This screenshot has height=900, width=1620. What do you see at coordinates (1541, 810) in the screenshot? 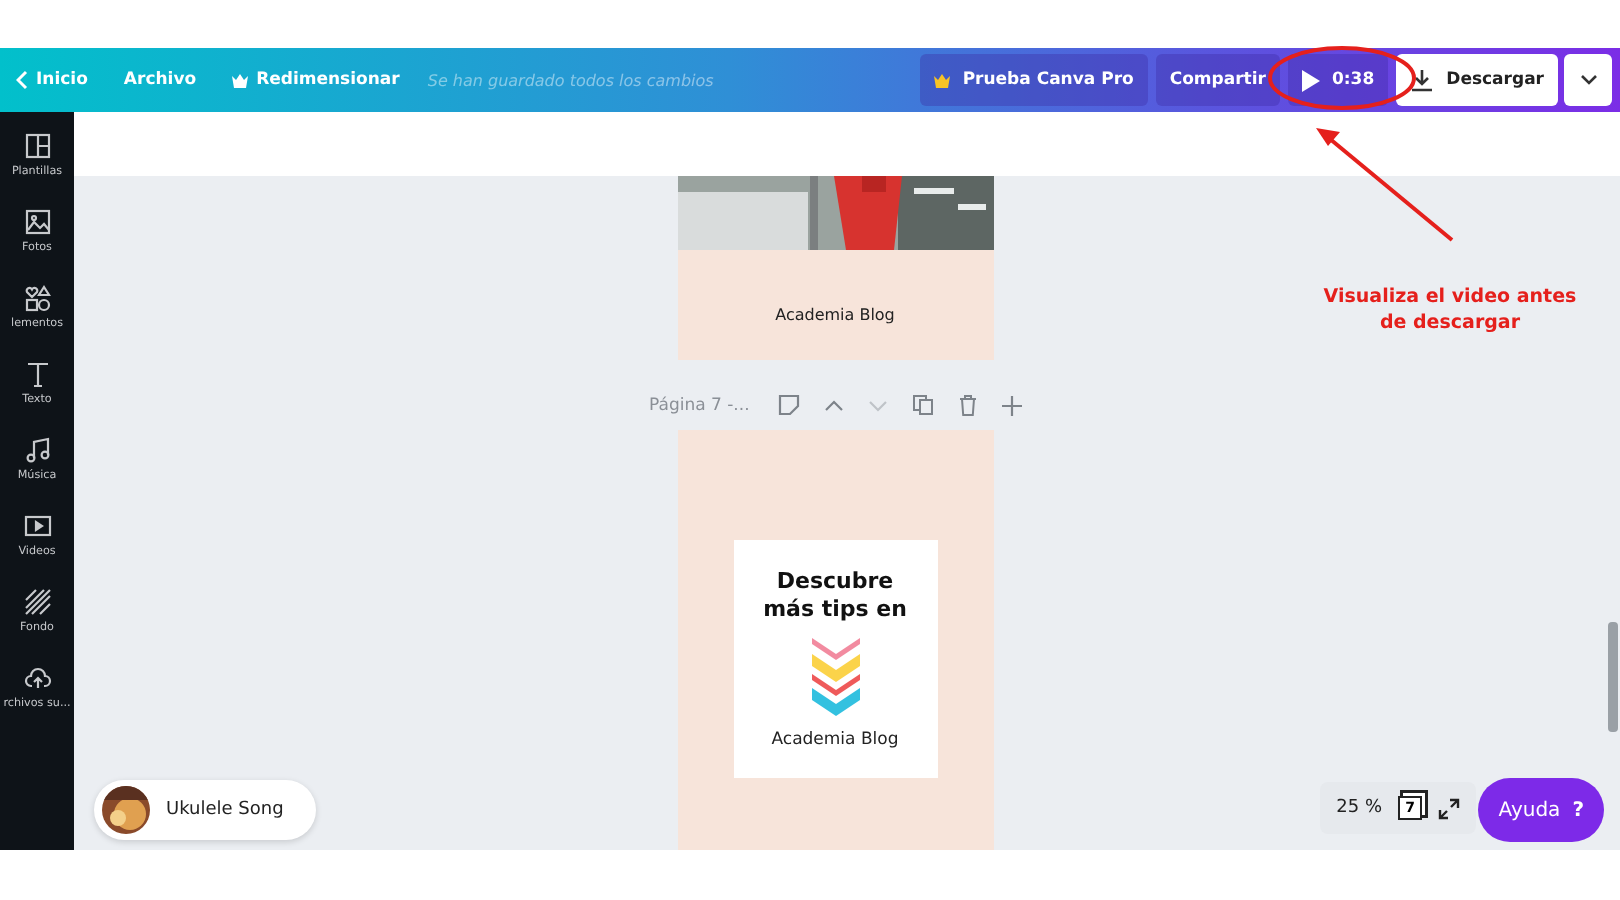
I see `help-button: Ayuda ?` at bounding box center [1541, 810].